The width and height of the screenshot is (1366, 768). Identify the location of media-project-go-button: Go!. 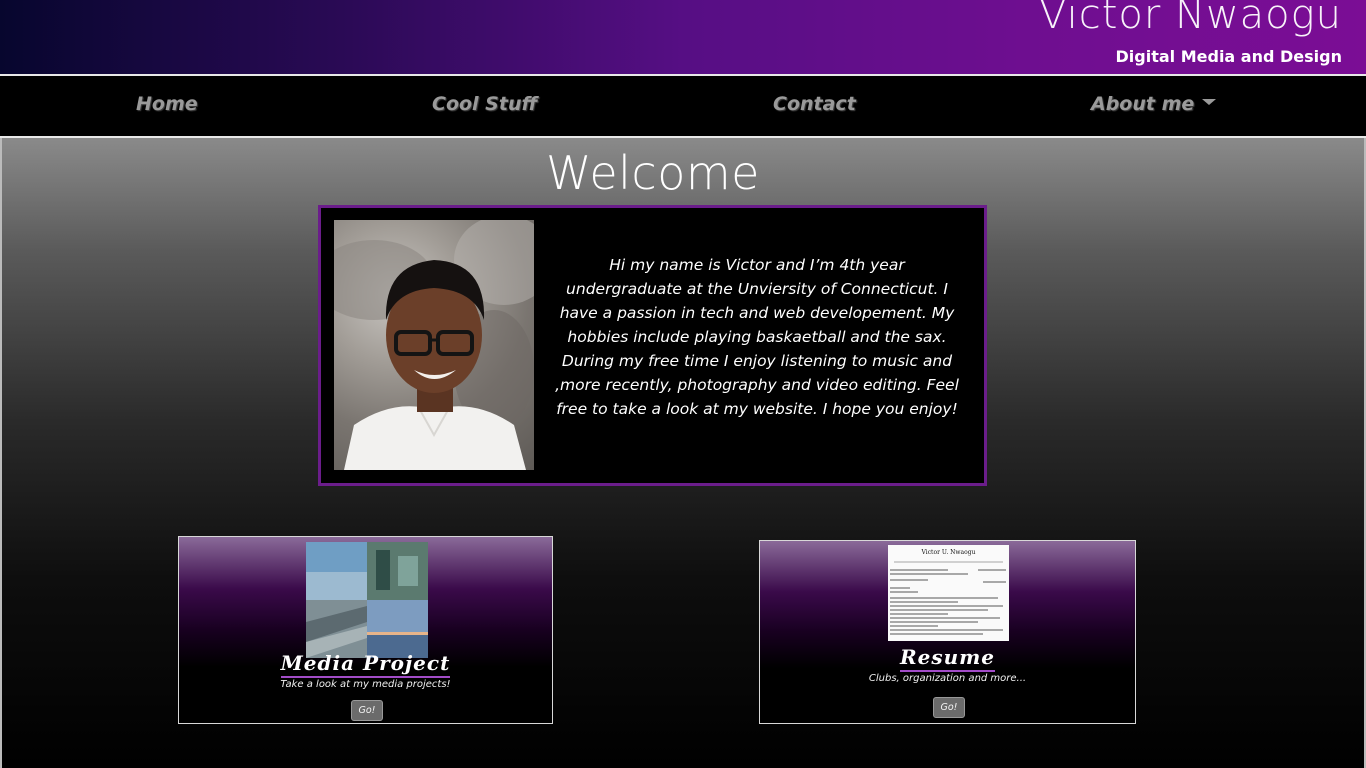
(367, 710).